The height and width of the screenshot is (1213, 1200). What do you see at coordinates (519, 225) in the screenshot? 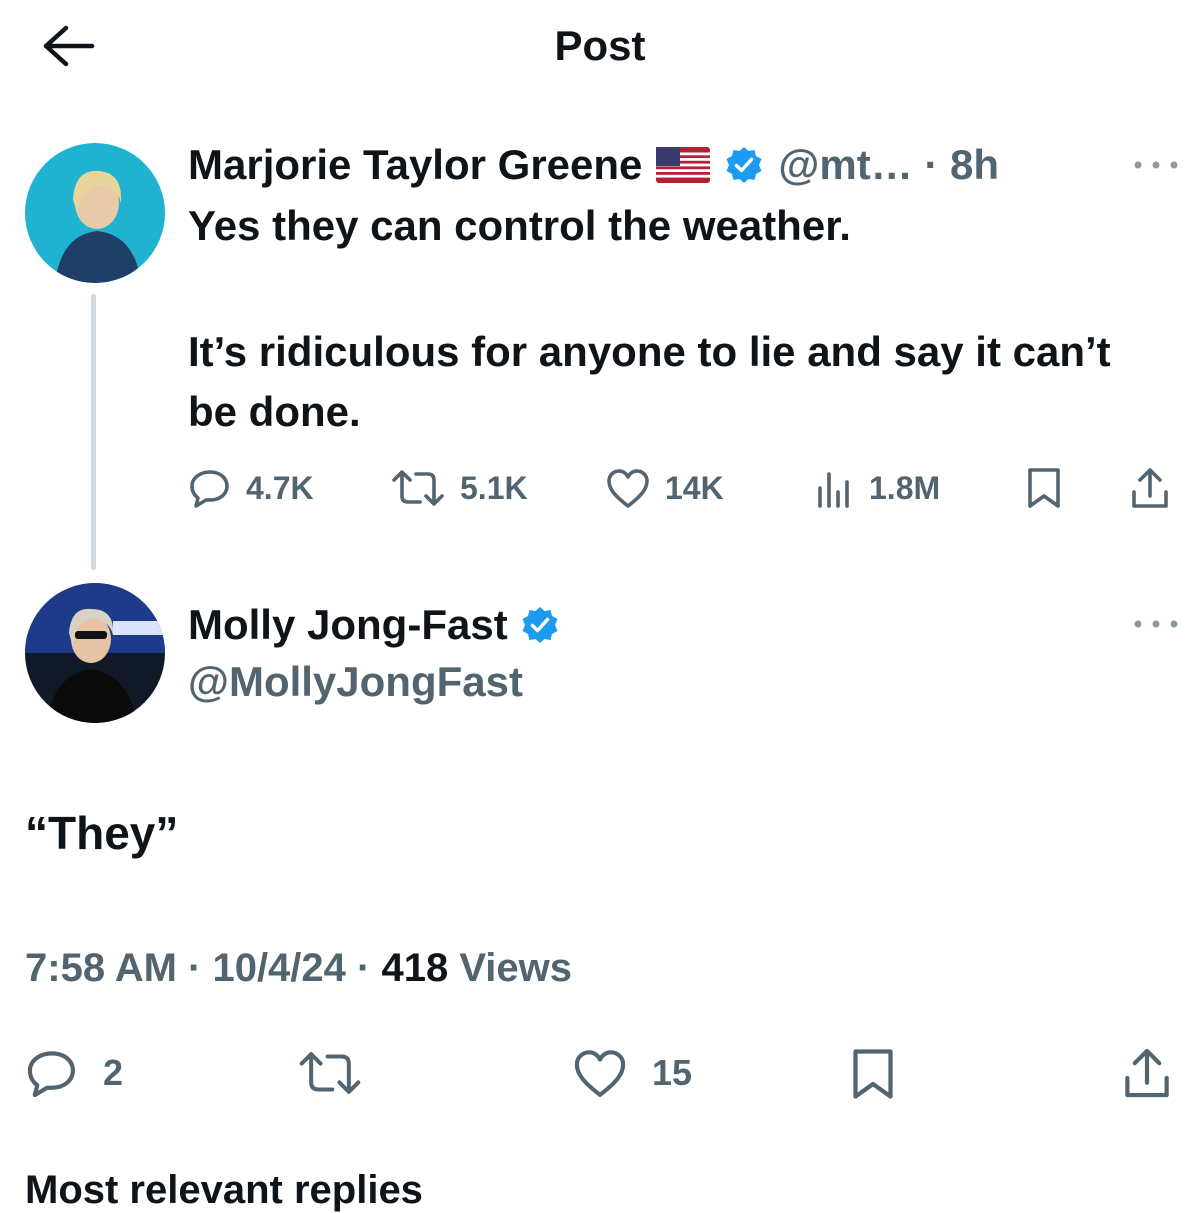
I see `post-text: Yes they can control the weather.` at bounding box center [519, 225].